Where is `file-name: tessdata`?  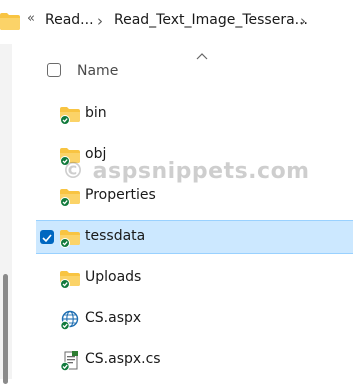 file-name: tessdata is located at coordinates (115, 236).